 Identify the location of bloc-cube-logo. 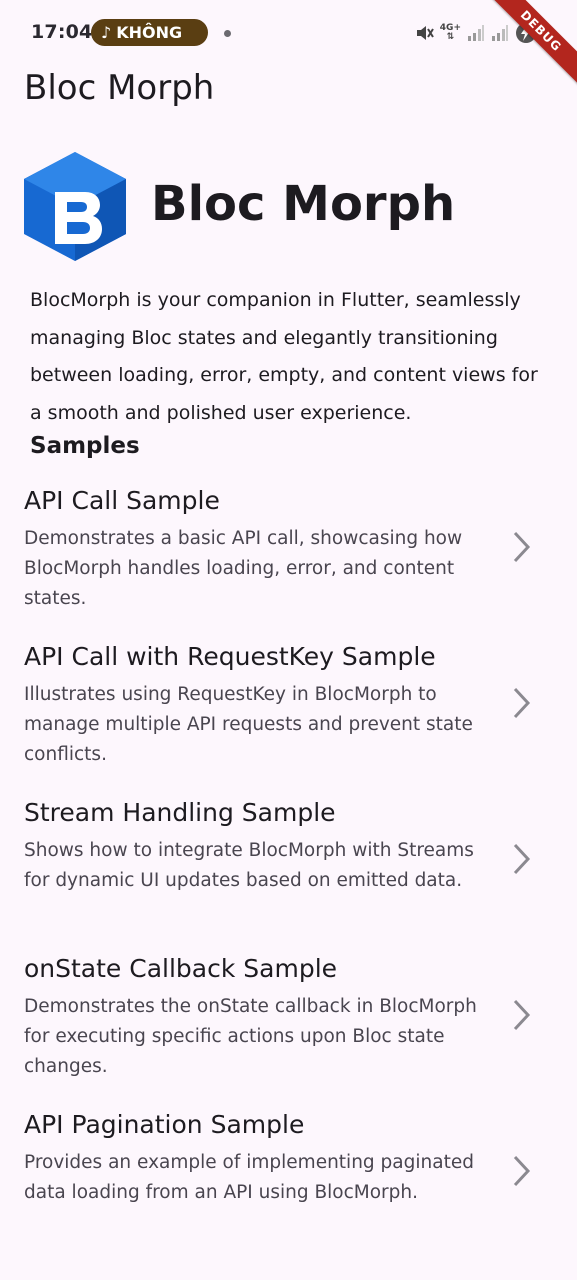
(75, 206).